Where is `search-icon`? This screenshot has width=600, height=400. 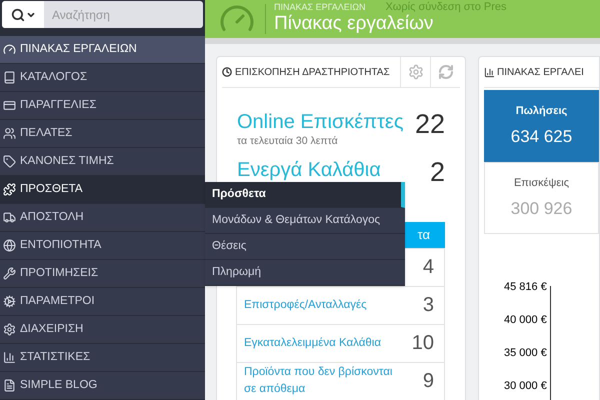
search-icon is located at coordinates (17, 15).